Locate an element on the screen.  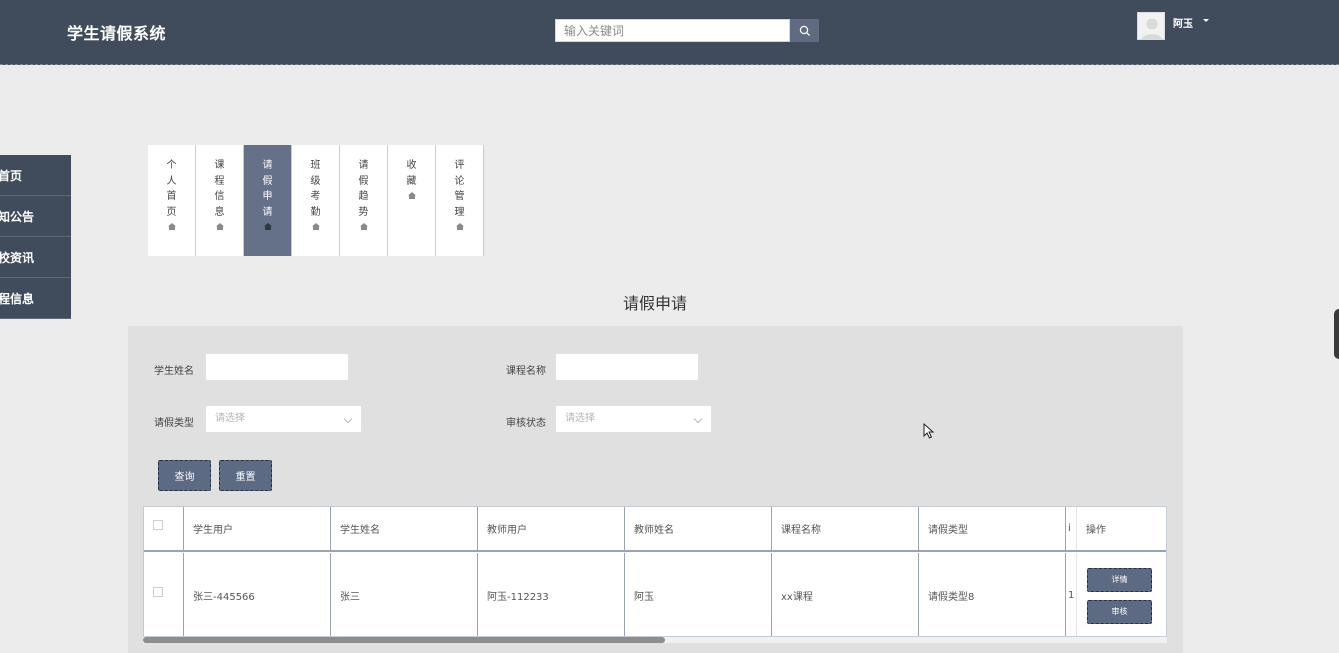
tab-0: 个人首页 is located at coordinates (172, 200).